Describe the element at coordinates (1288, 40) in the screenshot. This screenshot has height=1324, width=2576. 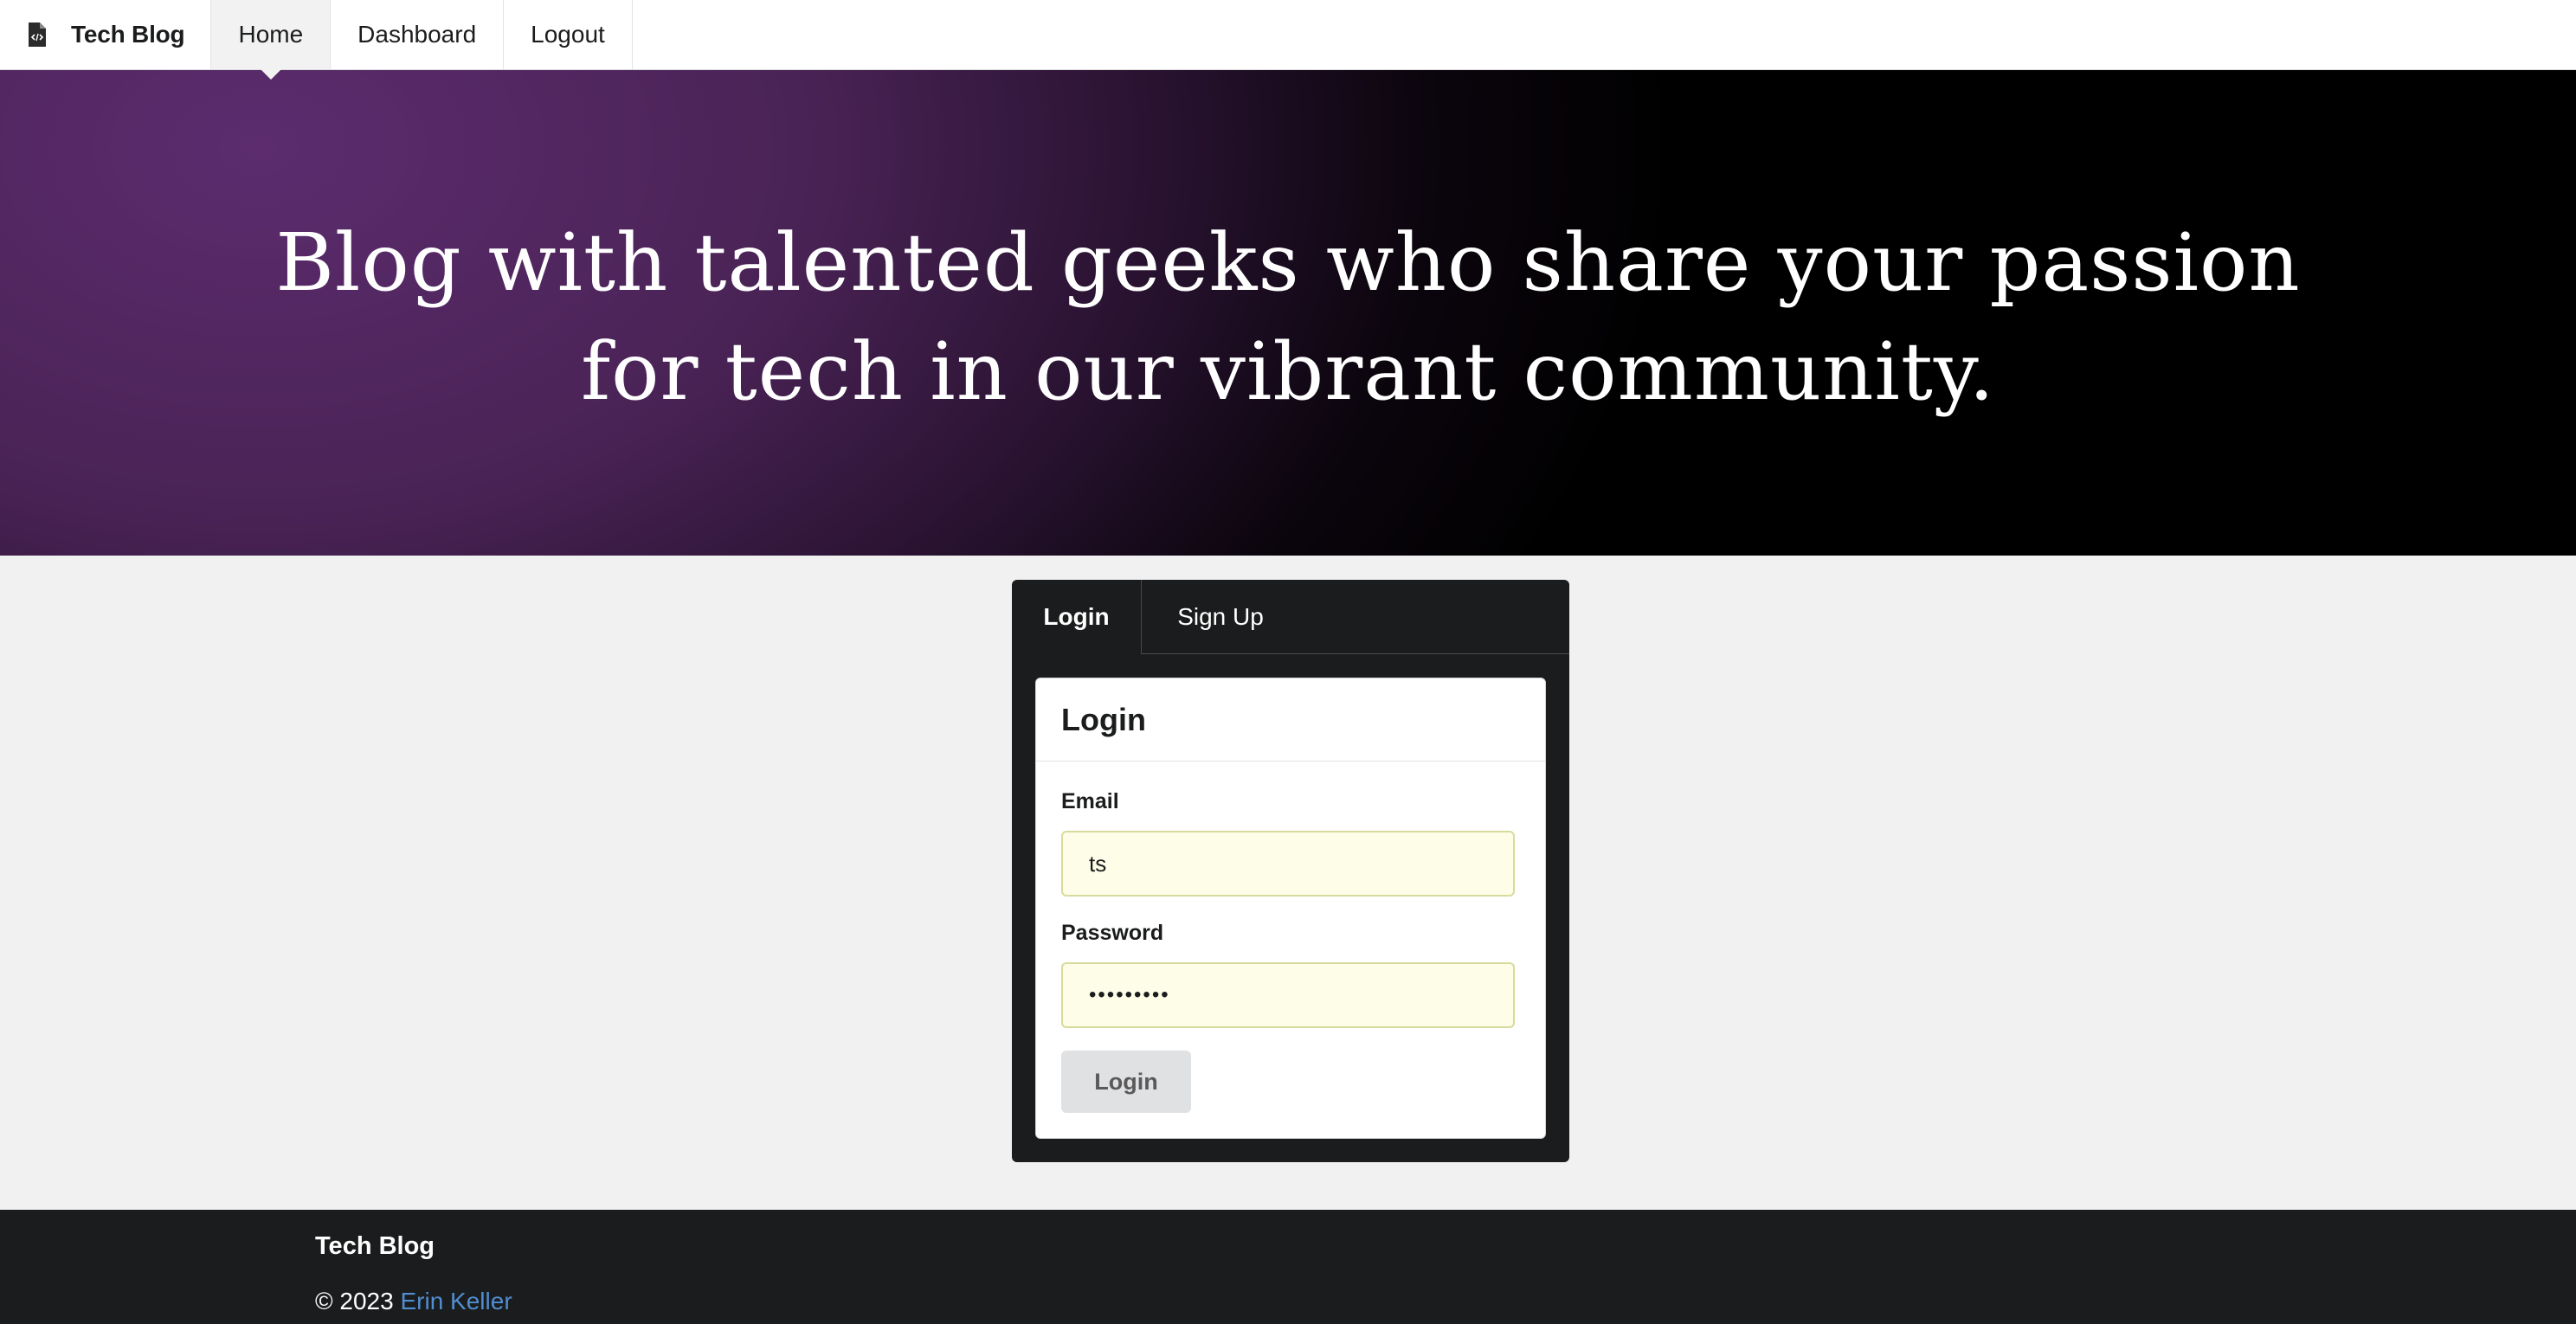
I see `top-navbar: Tech Blog Home Dashboard Logout` at that location.